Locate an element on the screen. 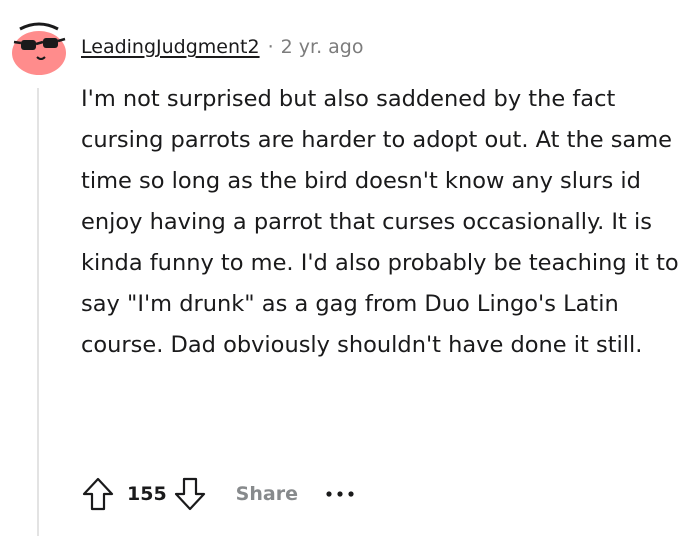 This screenshot has width=700, height=536. comment-actions: 155 Share is located at coordinates (218, 494).